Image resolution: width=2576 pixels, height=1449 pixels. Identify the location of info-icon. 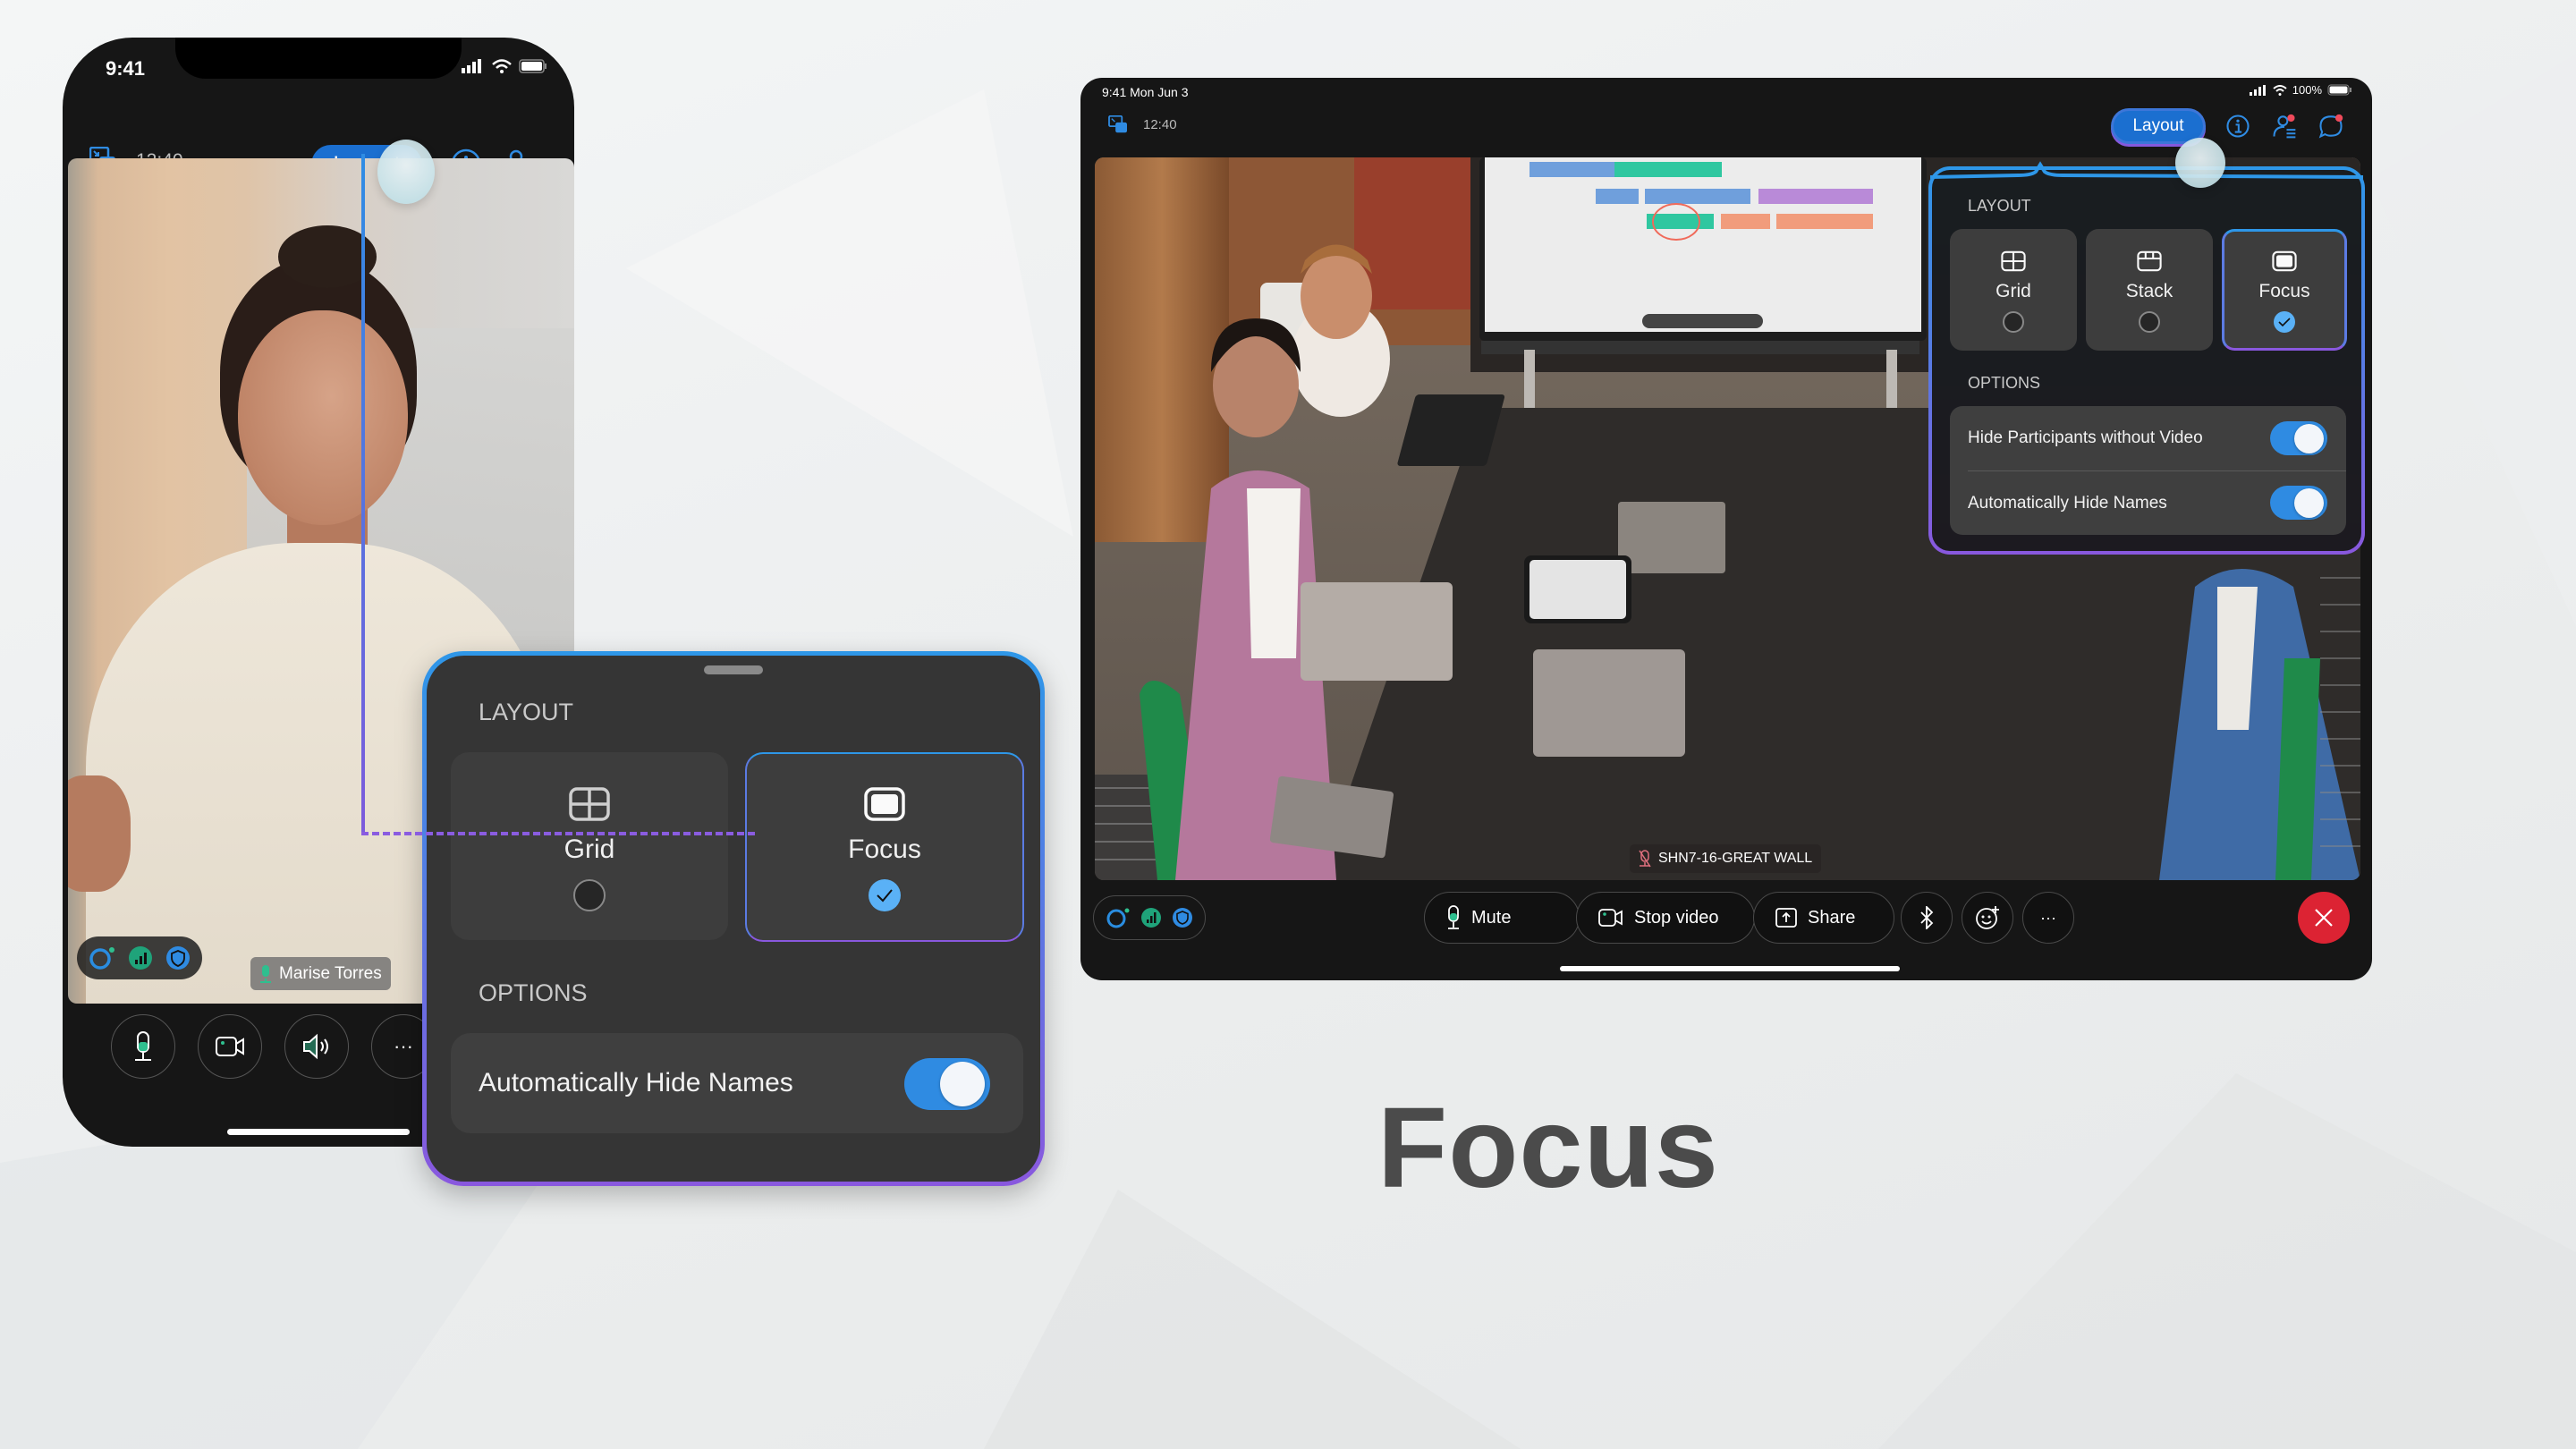
(2237, 126).